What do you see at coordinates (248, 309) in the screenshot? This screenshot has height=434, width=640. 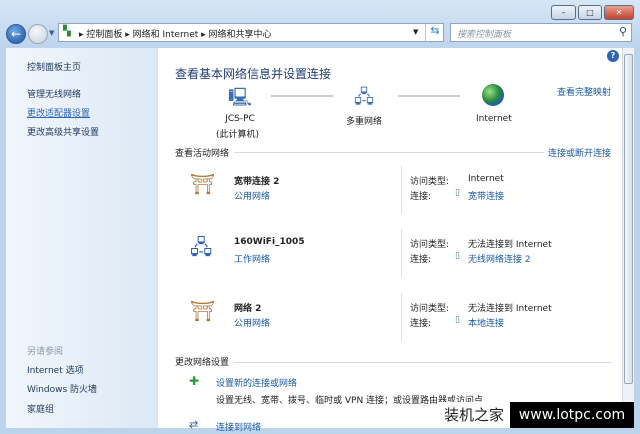 I see `network-name: 网络 2` at bounding box center [248, 309].